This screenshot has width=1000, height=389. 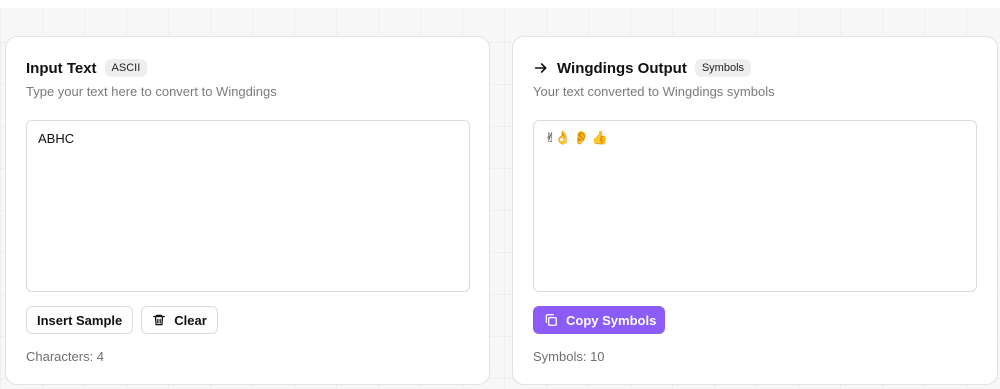 I want to click on clear-button: Clear, so click(x=179, y=320).